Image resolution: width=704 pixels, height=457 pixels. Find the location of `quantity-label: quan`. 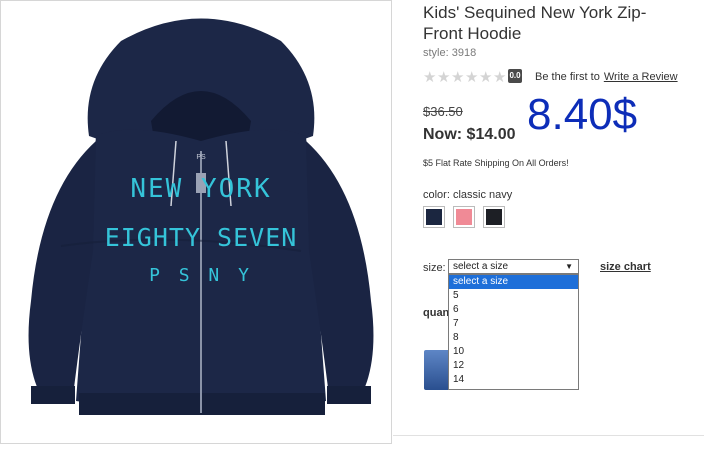

quantity-label: quan is located at coordinates (436, 313).